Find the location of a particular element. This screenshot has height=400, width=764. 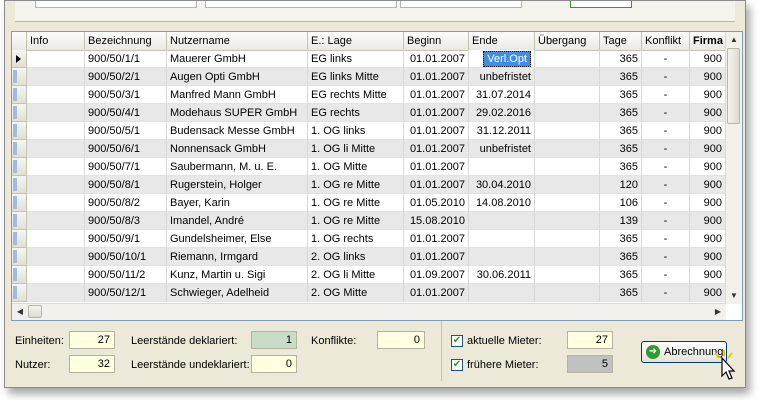

table-cell: 900/50/12/1 is located at coordinates (126, 293).